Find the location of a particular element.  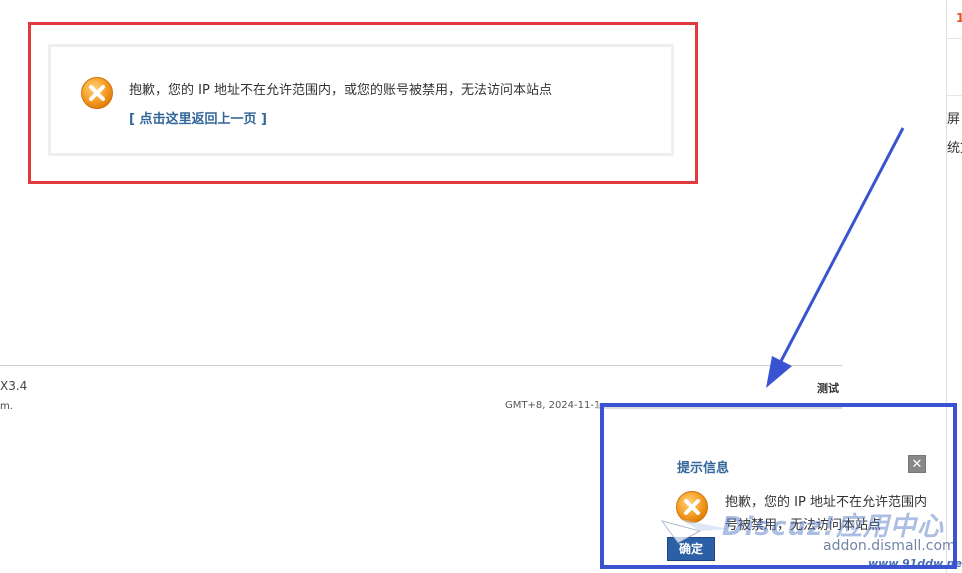

edge-label: 统文 is located at coordinates (954, 146).